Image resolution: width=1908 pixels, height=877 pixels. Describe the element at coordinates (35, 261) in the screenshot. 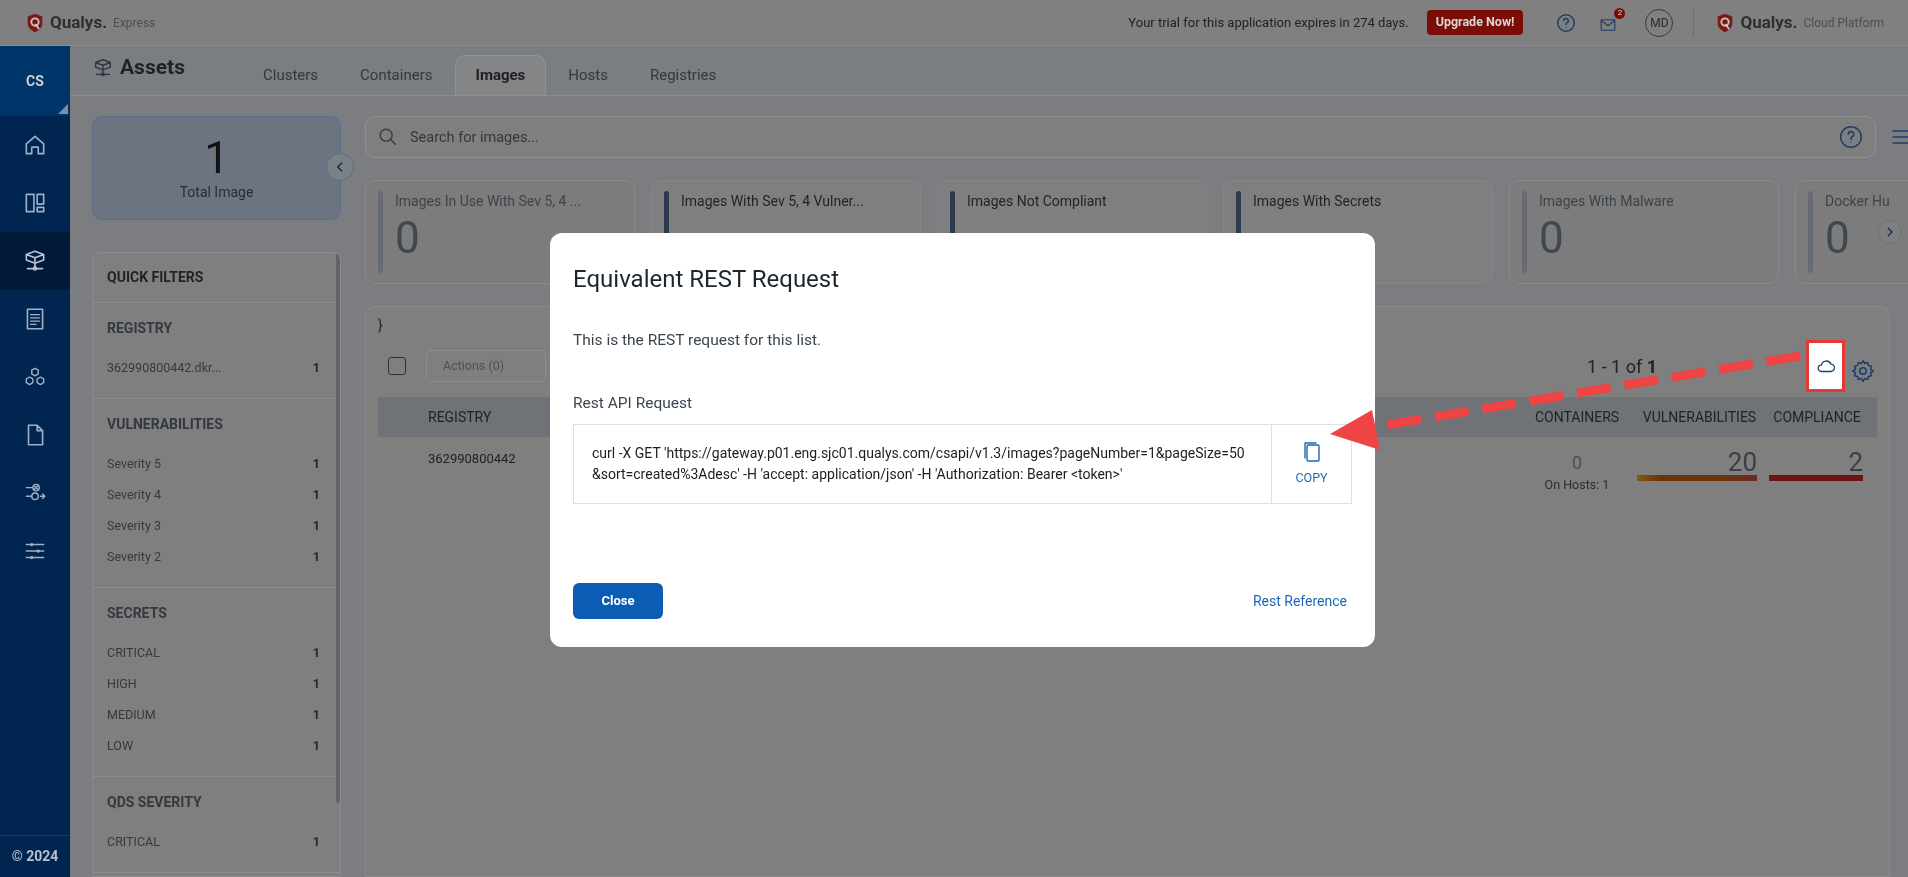

I see `sidebar-item` at that location.